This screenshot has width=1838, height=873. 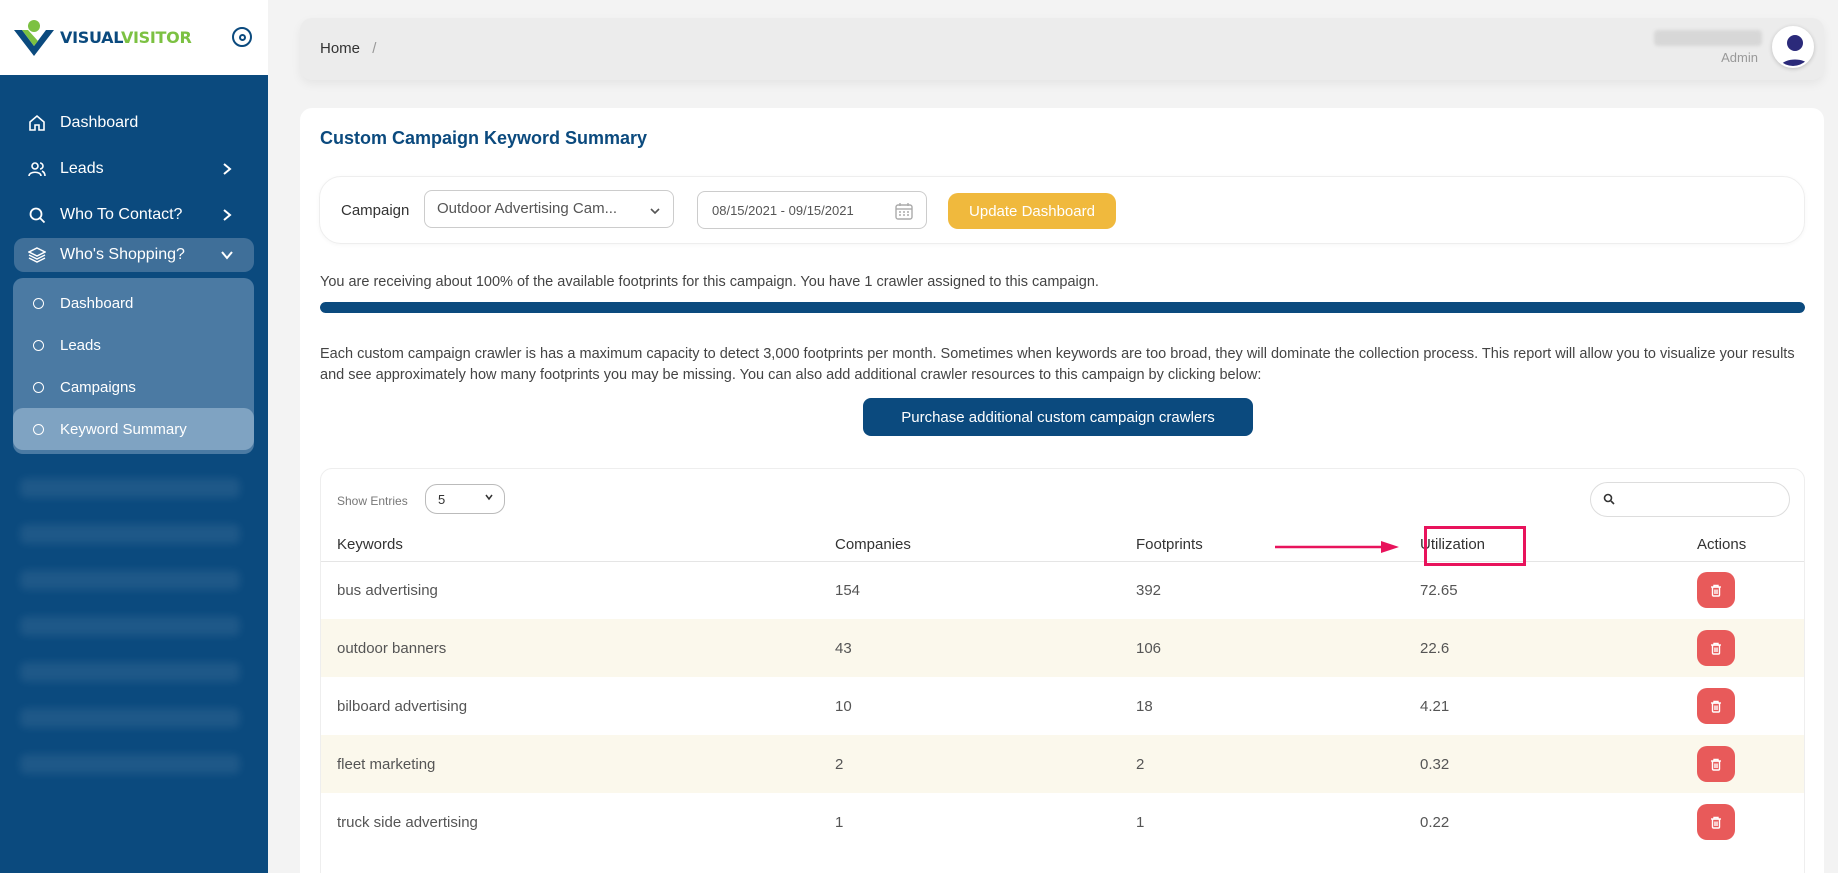 I want to click on table-row: fleet marketing 2 2 0.32, so click(x=1062, y=764).